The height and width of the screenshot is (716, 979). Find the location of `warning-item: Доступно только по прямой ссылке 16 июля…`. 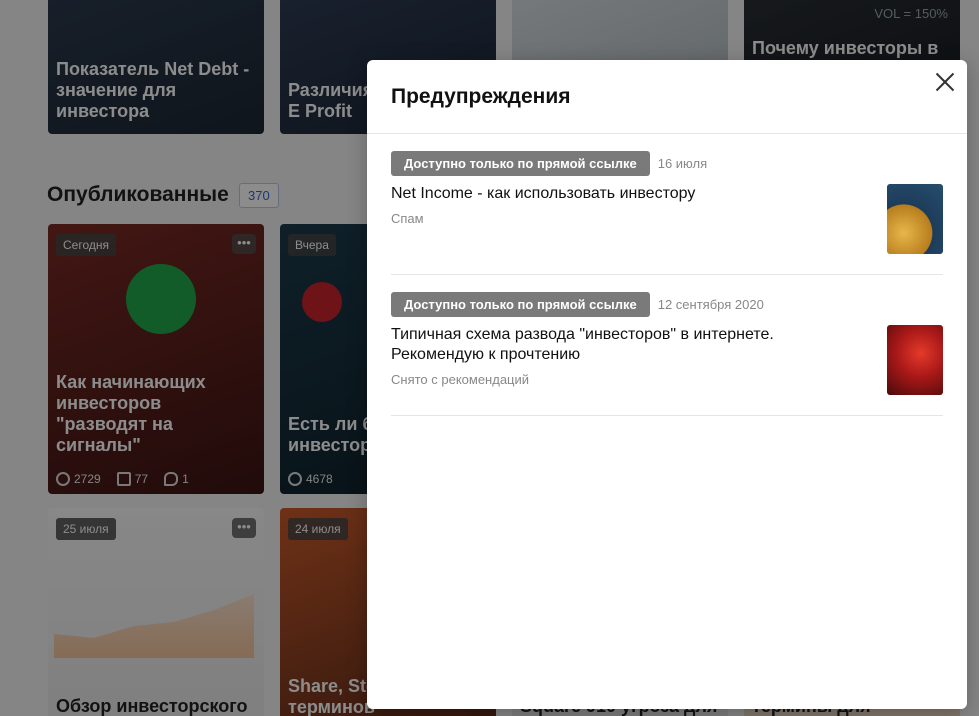

warning-item: Доступно только по прямой ссылке 16 июля… is located at coordinates (667, 204).